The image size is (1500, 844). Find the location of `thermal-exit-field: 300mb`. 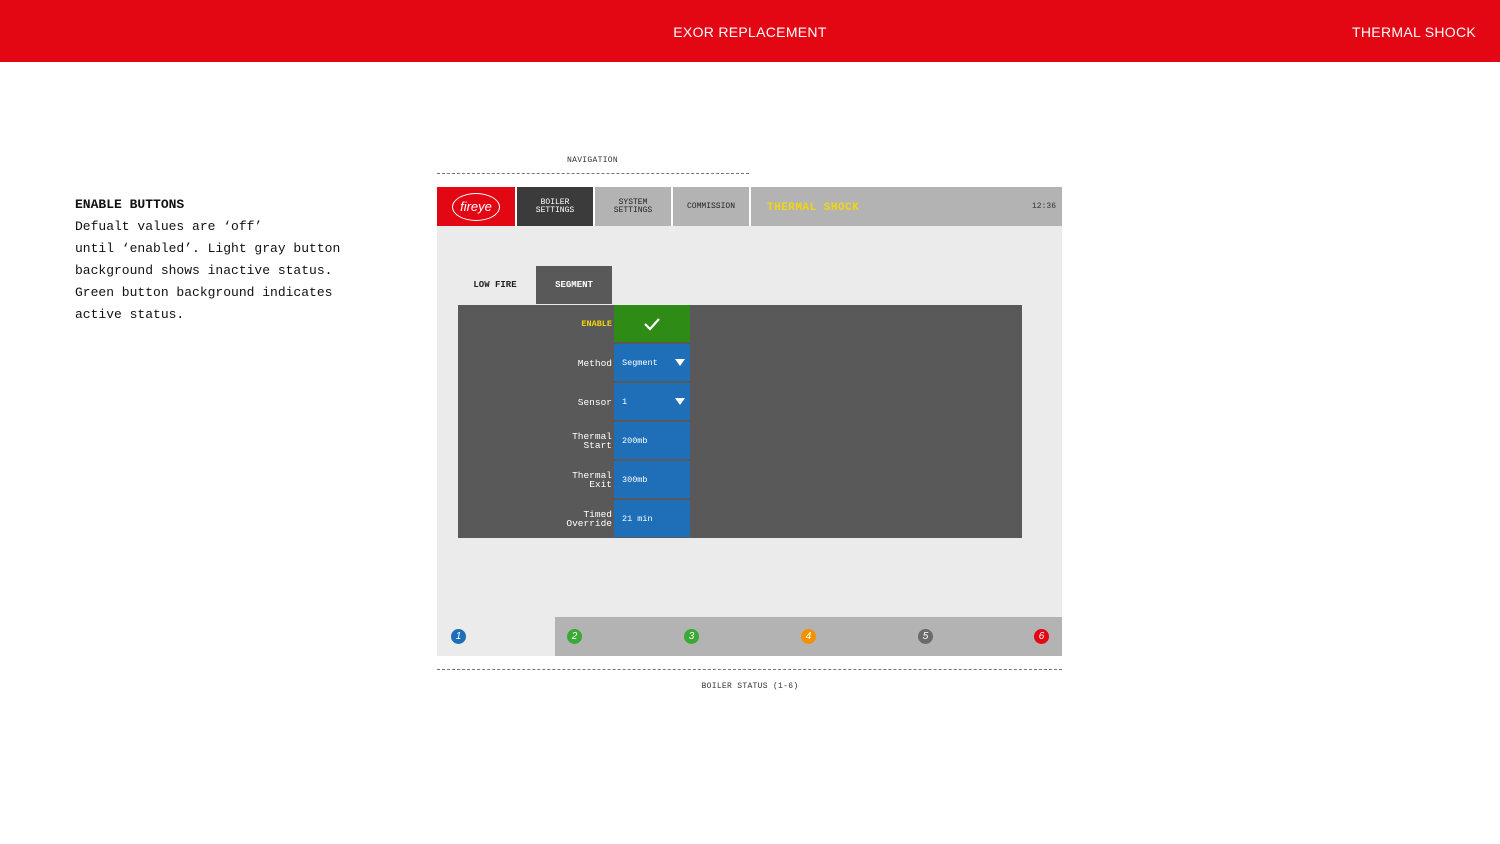

thermal-exit-field: 300mb is located at coordinates (652, 479).